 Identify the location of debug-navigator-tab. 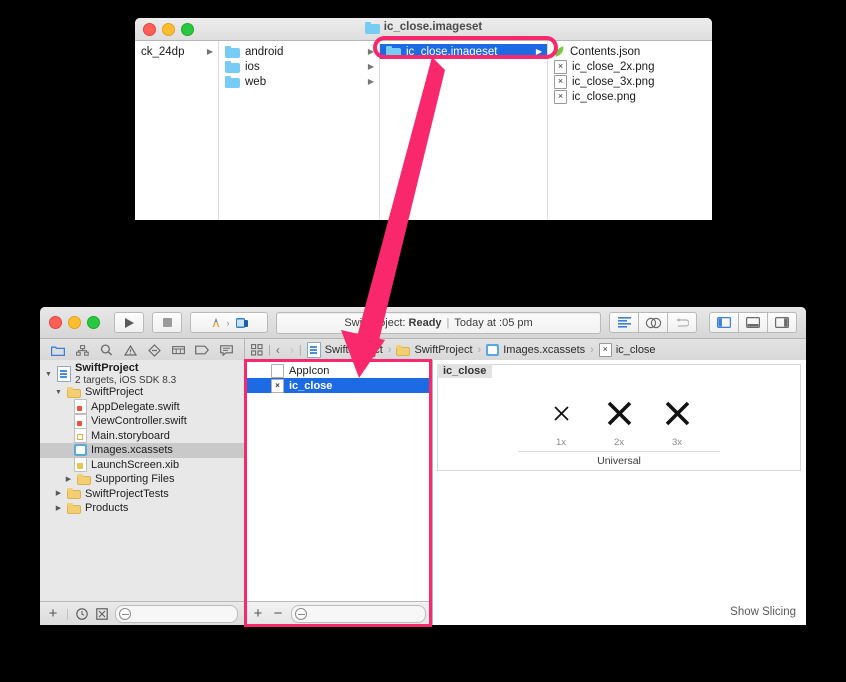
(178, 350).